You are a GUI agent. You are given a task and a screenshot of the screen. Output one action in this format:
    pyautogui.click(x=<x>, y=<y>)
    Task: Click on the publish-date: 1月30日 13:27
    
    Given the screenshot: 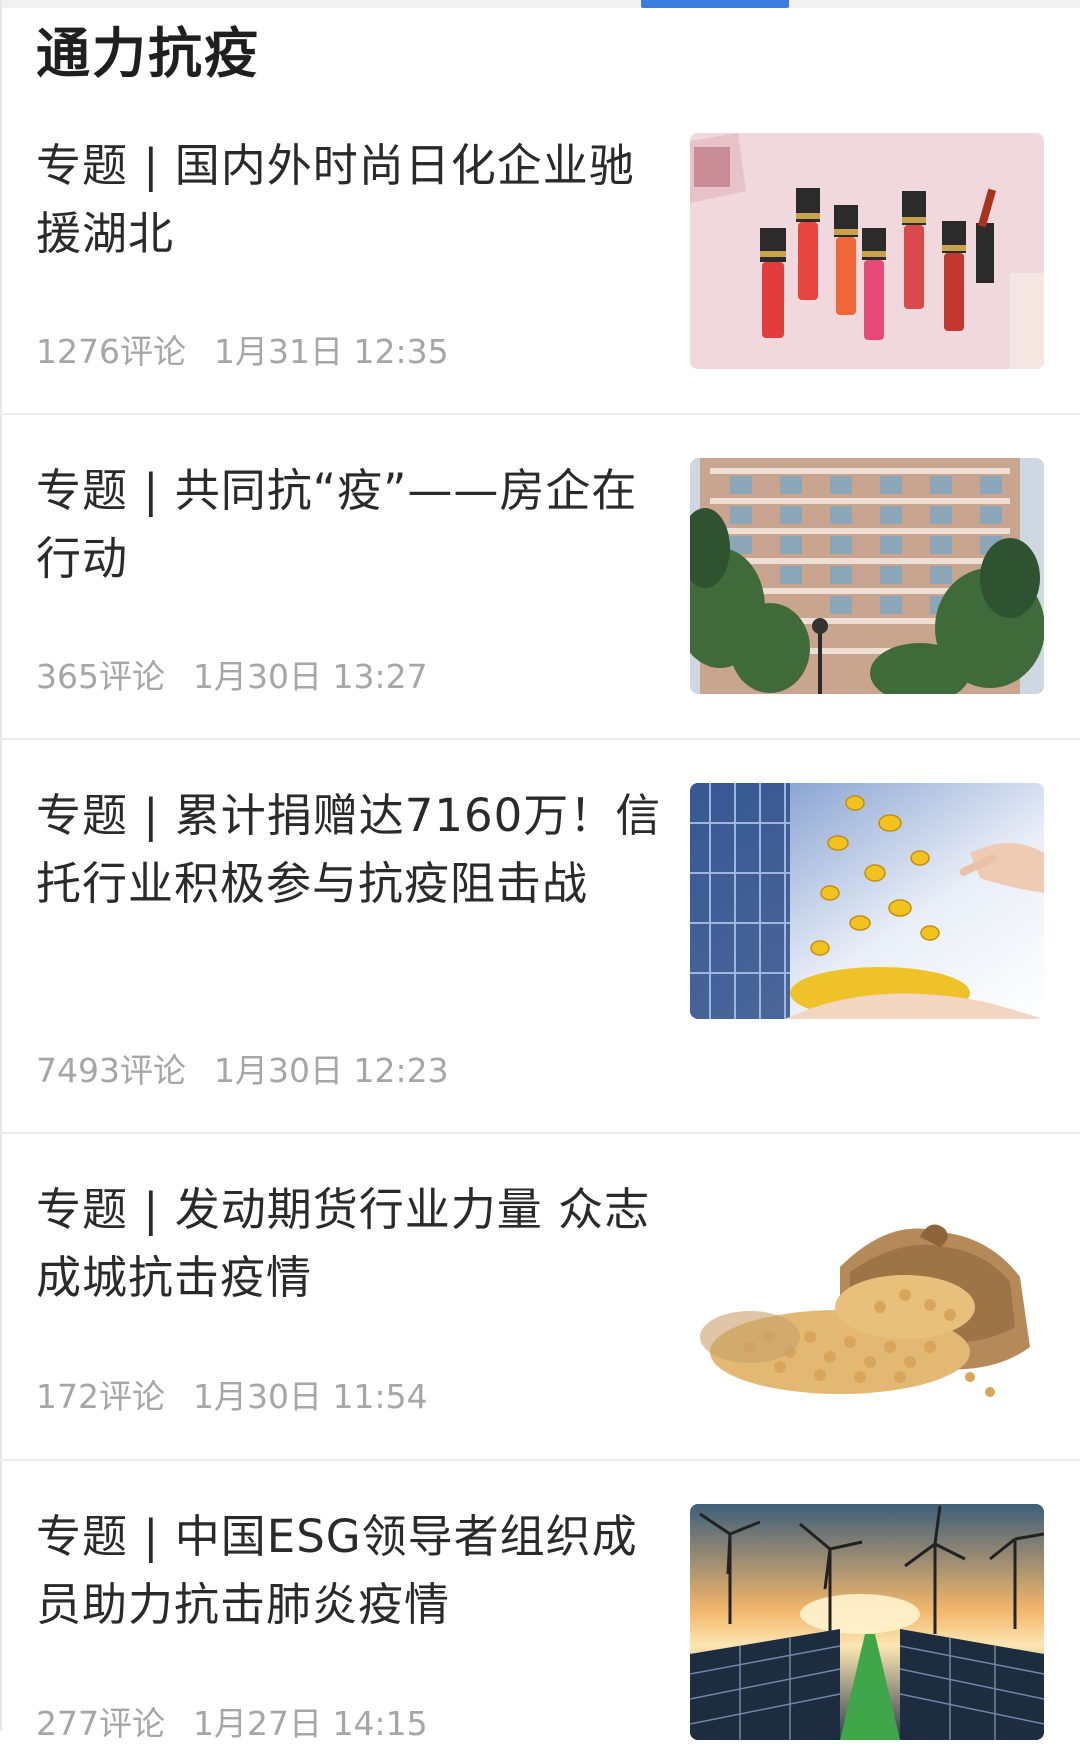 What is the action you would take?
    pyautogui.click(x=310, y=676)
    